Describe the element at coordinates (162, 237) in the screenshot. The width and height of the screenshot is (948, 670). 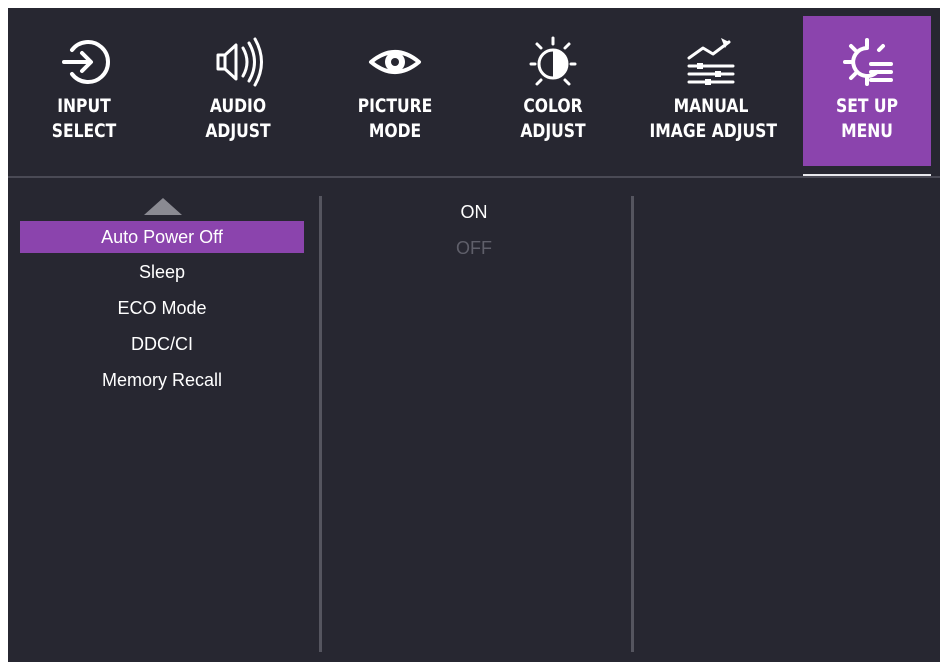
I see `menu-item-auto-power-off: Auto Power Off` at that location.